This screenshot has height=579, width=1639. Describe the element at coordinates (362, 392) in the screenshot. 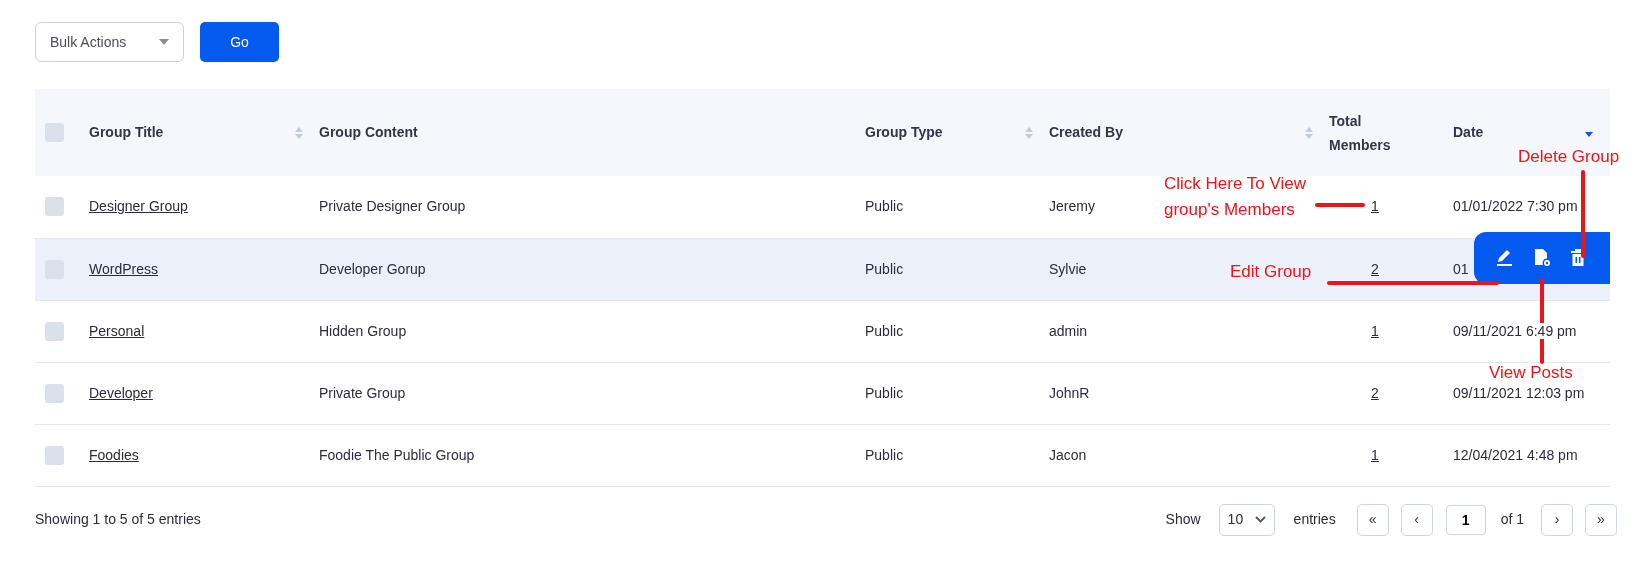

I see `table-cell: Private Group` at that location.